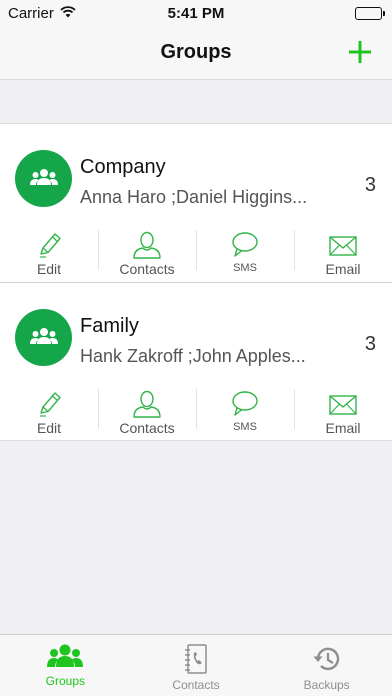  Describe the element at coordinates (65, 655) in the screenshot. I see `groups-icon` at that location.